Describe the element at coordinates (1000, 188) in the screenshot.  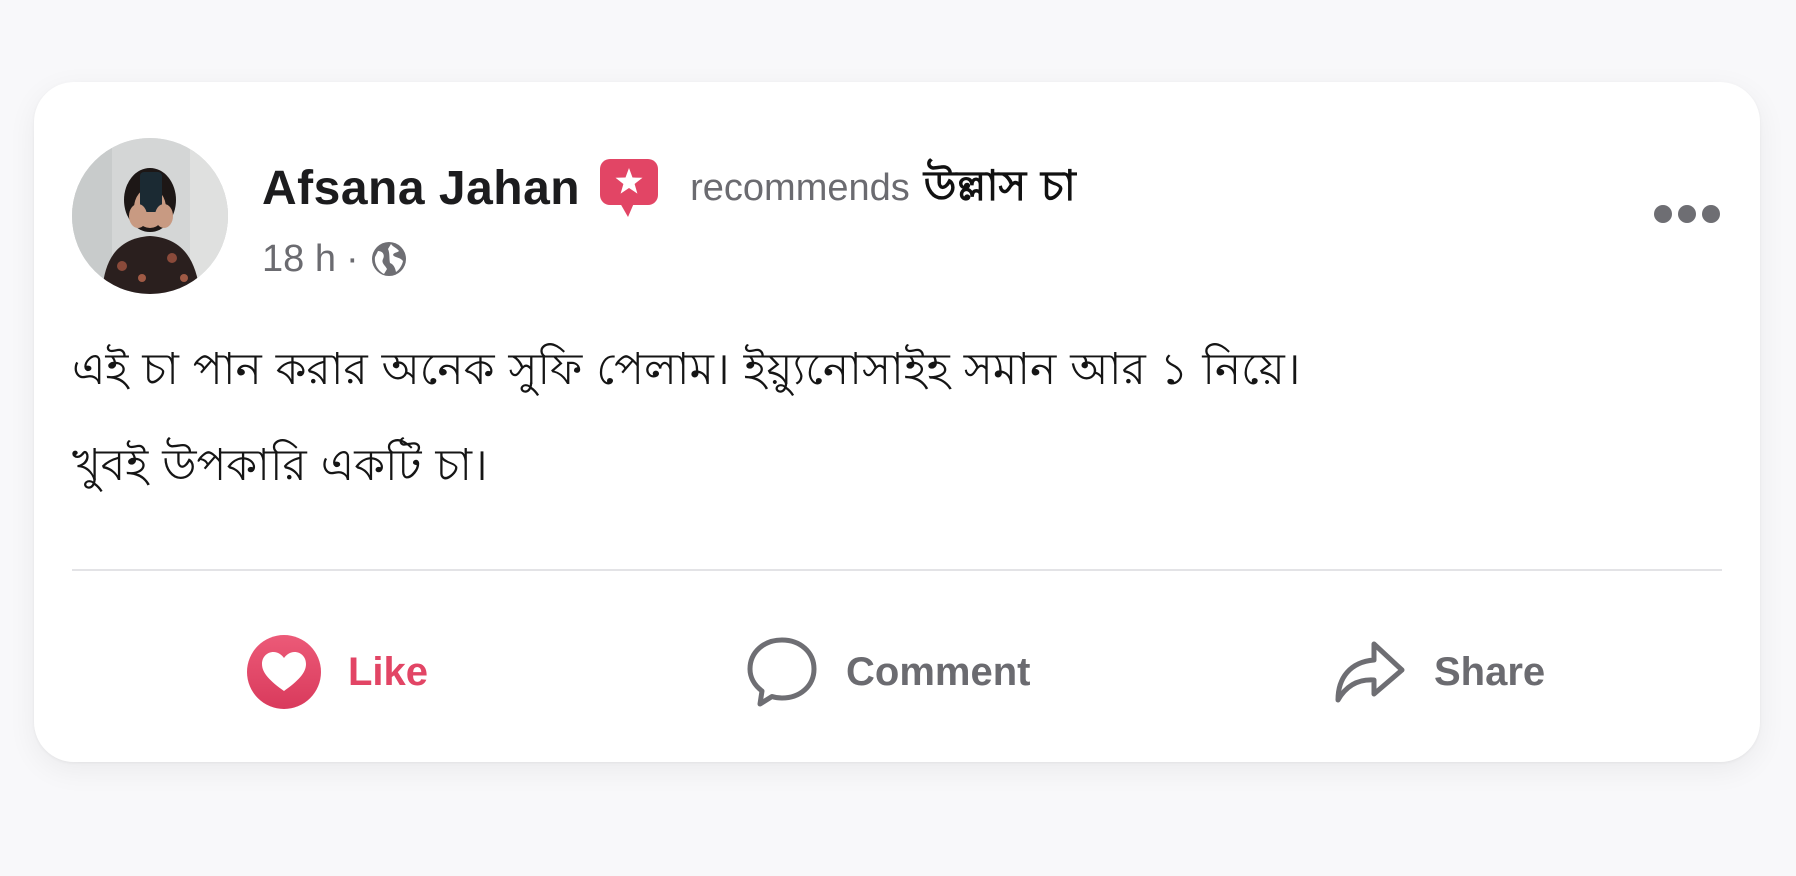
I see `recommended-page-name: উল্লাস চা` at that location.